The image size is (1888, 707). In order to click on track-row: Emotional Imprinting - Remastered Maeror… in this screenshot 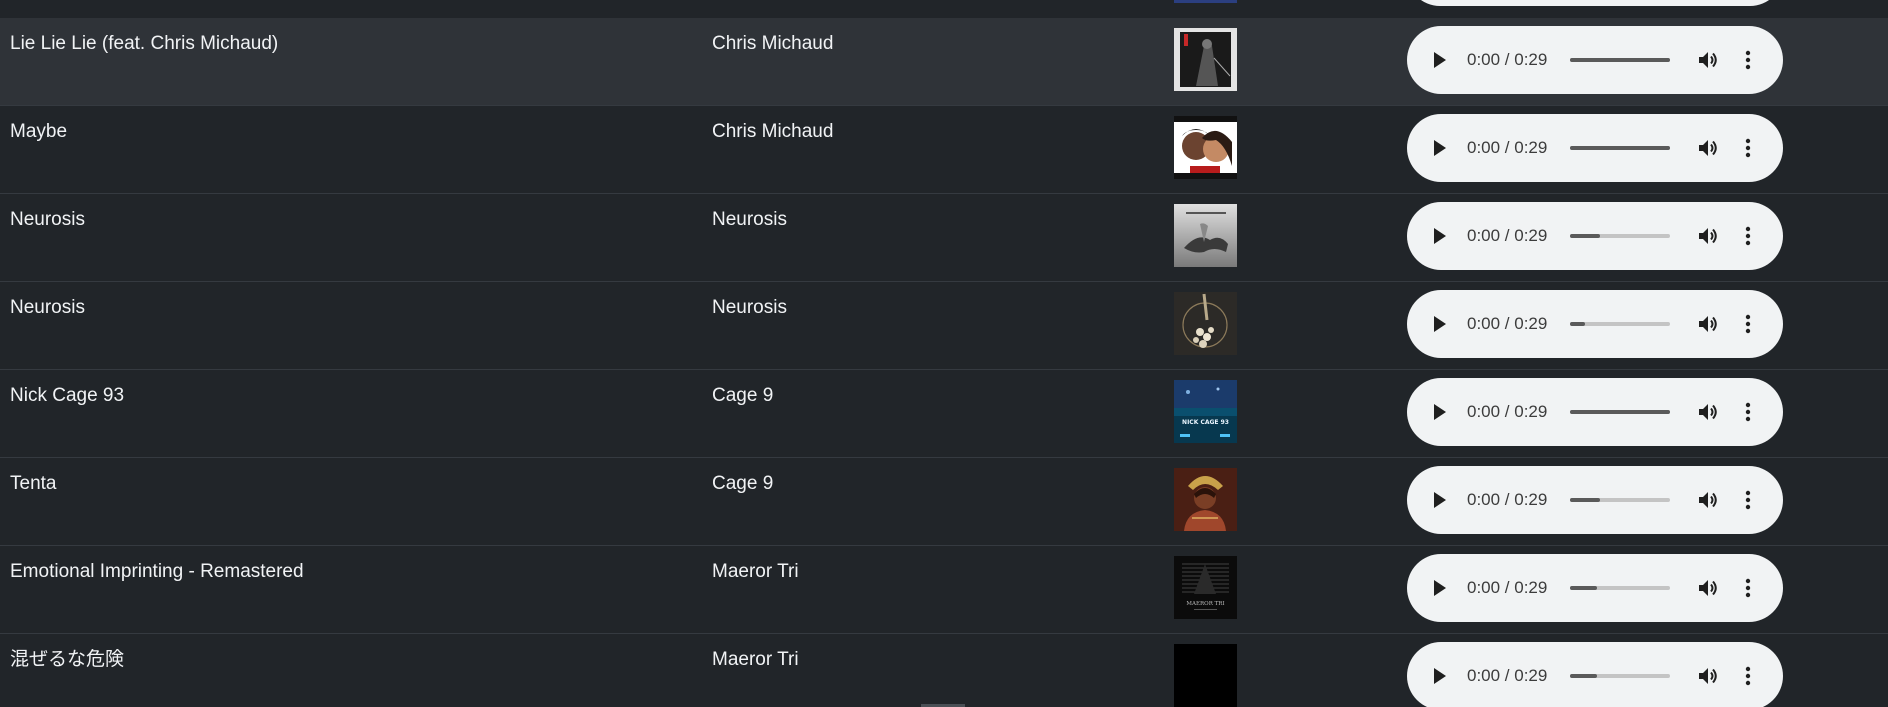, I will do `click(944, 590)`.